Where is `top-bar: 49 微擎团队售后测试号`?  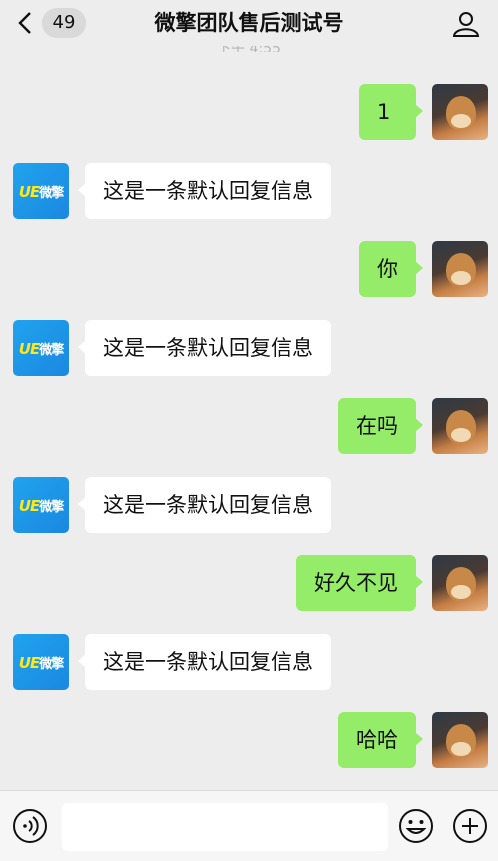 top-bar: 49 微擎团队售后测试号 is located at coordinates (249, 23).